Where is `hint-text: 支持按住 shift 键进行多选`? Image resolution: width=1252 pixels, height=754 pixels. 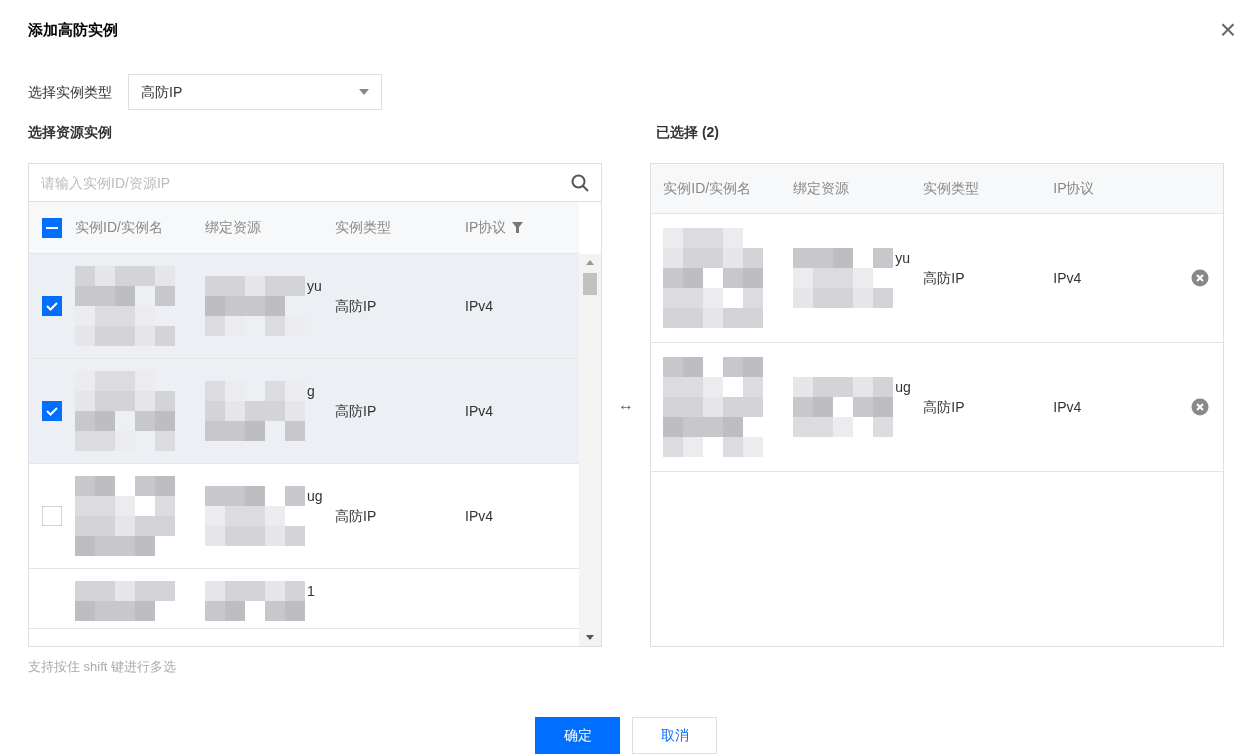 hint-text: 支持按住 shift 键进行多选 is located at coordinates (103, 667).